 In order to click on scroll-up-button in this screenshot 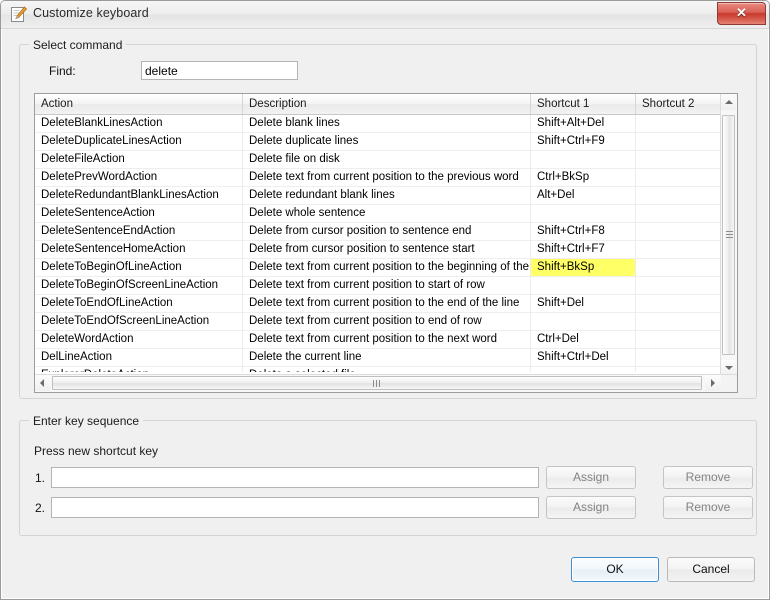, I will do `click(728, 102)`.